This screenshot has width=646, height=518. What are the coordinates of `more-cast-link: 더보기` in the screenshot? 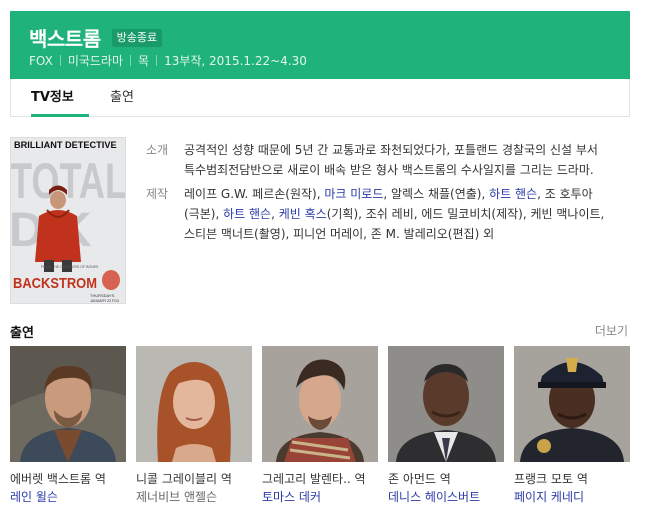 It's located at (611, 330).